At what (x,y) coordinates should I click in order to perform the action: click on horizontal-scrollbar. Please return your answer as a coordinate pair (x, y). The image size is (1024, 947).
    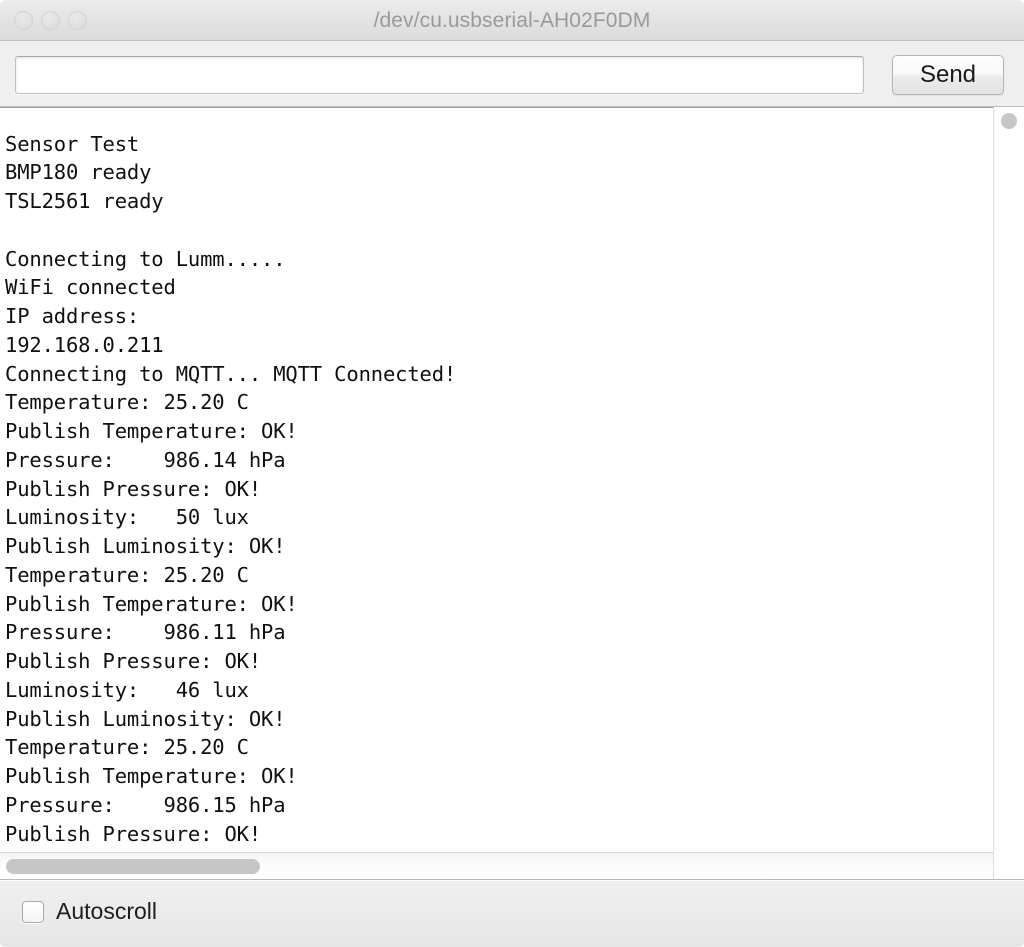
    Looking at the image, I should click on (496, 865).